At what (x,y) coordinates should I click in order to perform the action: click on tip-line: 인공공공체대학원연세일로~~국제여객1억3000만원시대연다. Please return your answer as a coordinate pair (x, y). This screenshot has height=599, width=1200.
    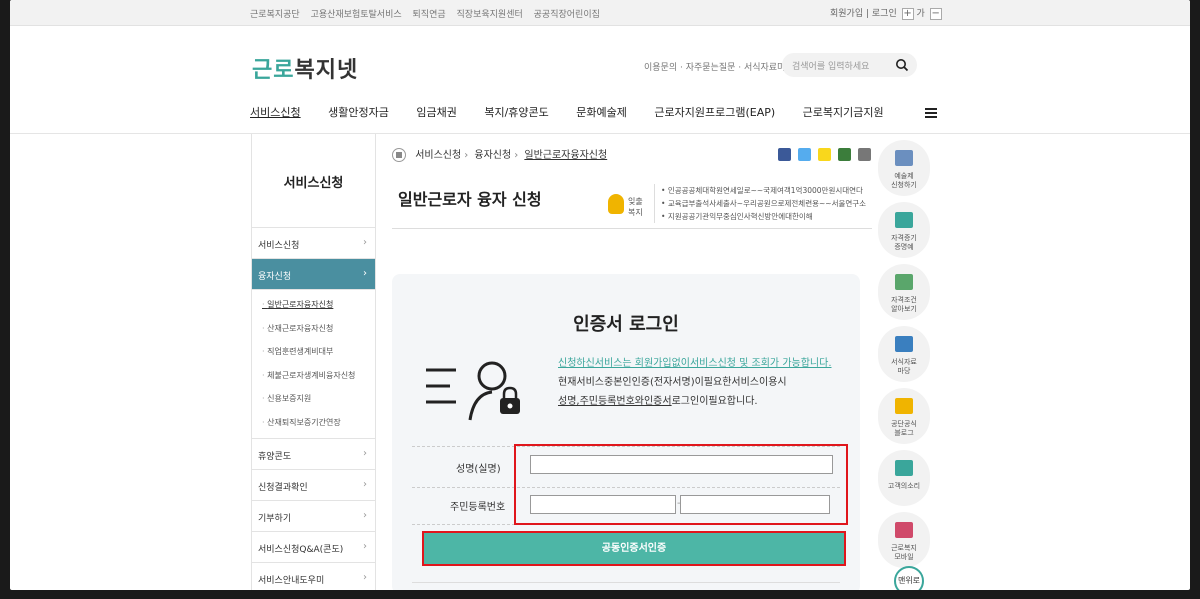
    Looking at the image, I should click on (765, 190).